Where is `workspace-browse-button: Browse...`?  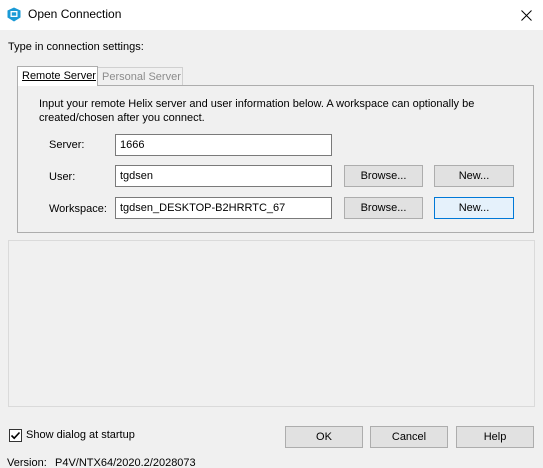
workspace-browse-button: Browse... is located at coordinates (383, 208).